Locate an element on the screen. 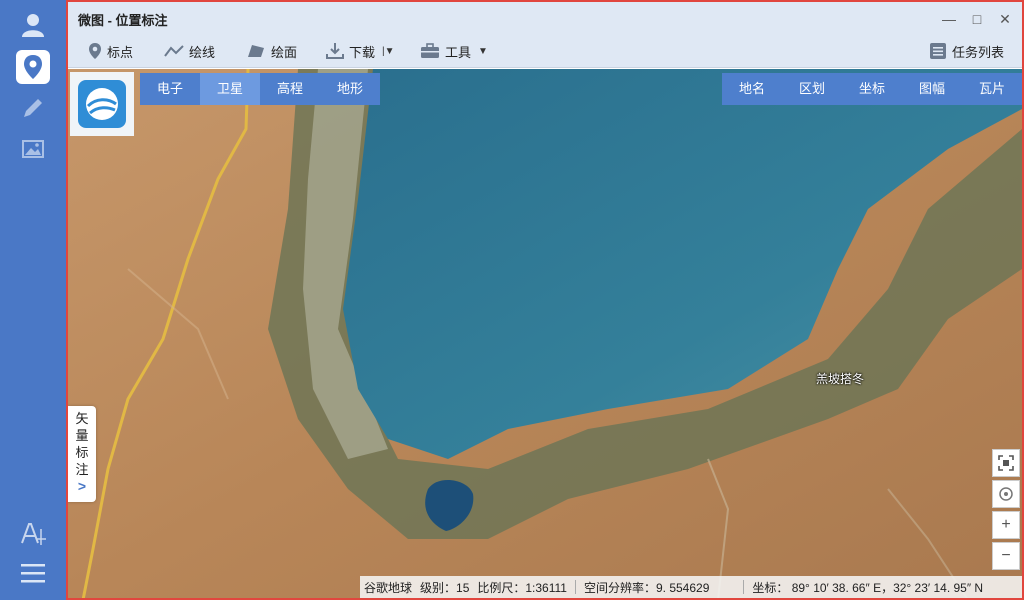  toolbox-icon is located at coordinates (430, 50).